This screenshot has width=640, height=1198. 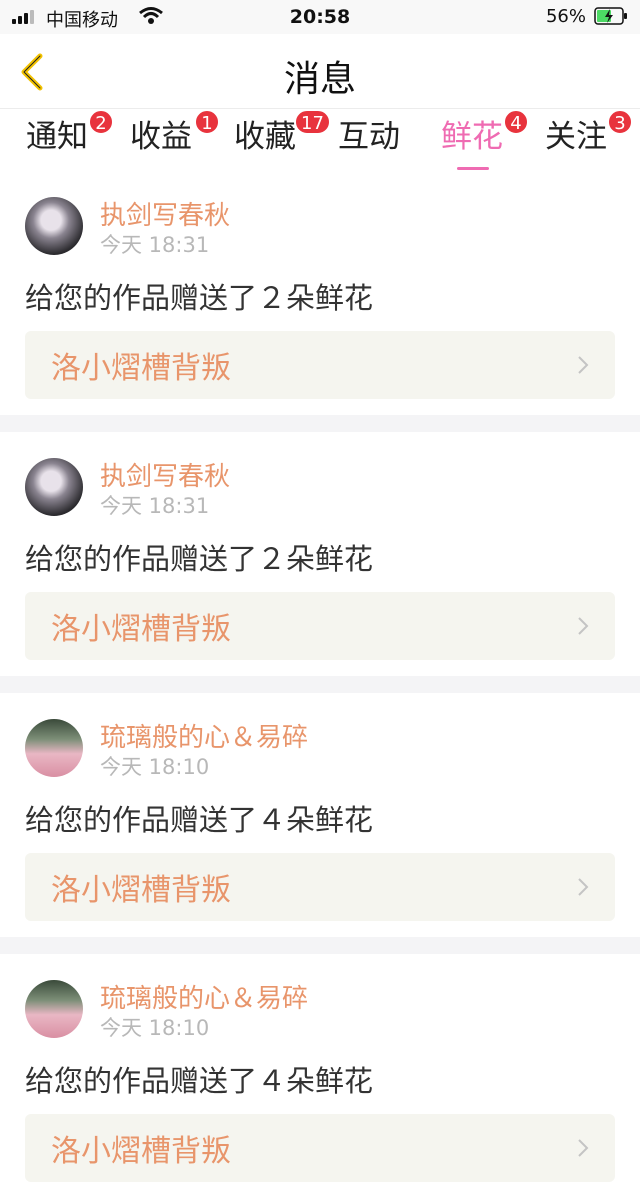 What do you see at coordinates (265, 137) in the screenshot?
I see `tab-label: 收藏` at bounding box center [265, 137].